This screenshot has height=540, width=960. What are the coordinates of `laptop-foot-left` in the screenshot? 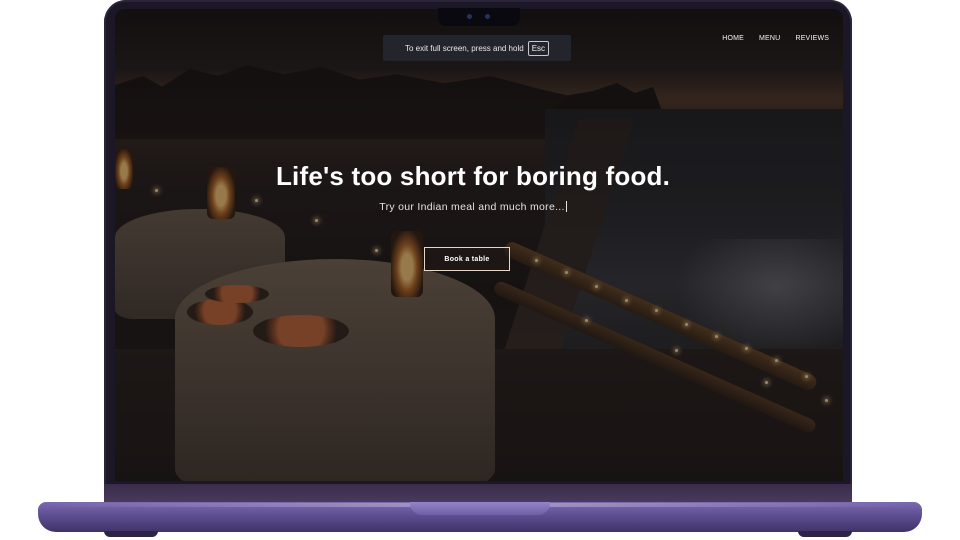 It's located at (131, 534).